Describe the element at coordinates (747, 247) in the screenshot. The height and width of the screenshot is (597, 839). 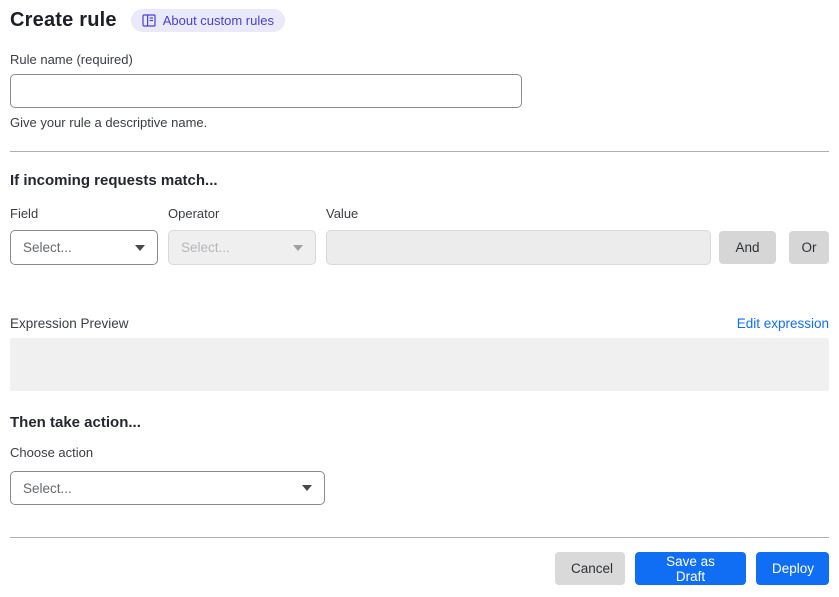
I see `and-button: And` at that location.